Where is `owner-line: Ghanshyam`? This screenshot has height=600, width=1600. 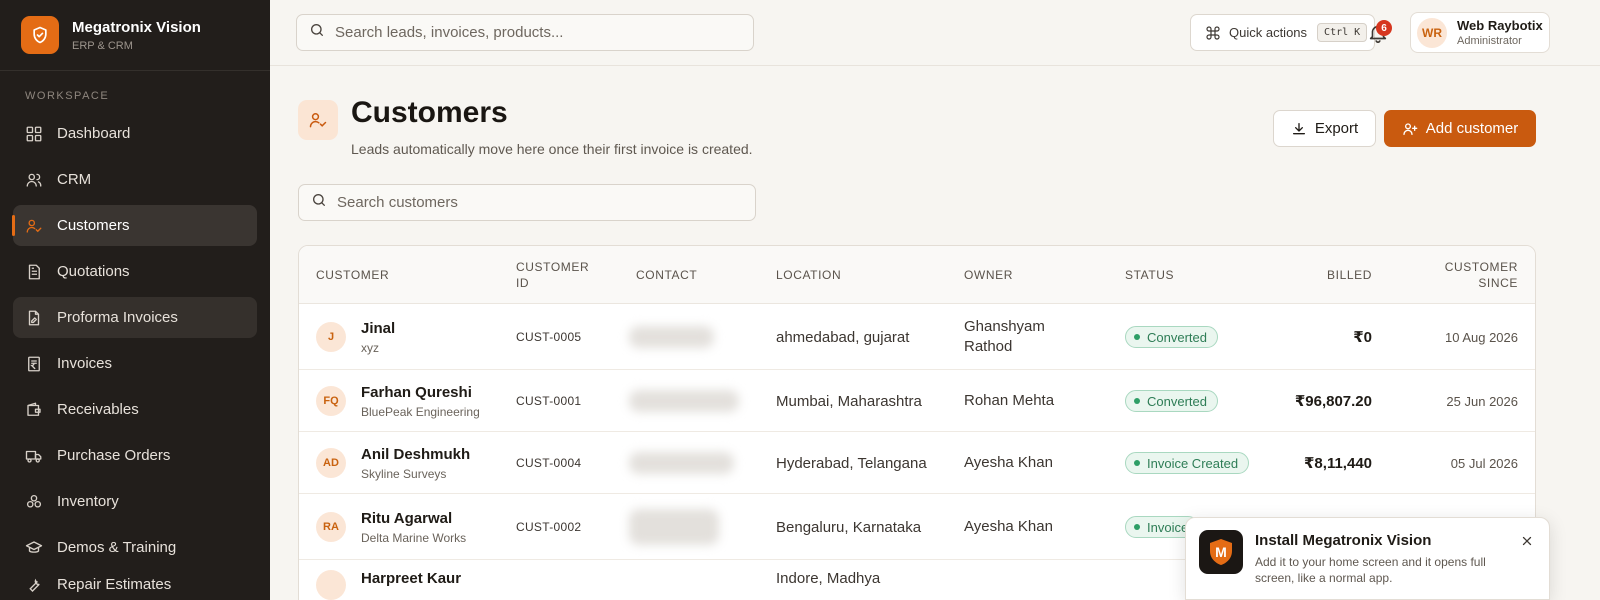
owner-line: Ghanshyam is located at coordinates (1004, 326).